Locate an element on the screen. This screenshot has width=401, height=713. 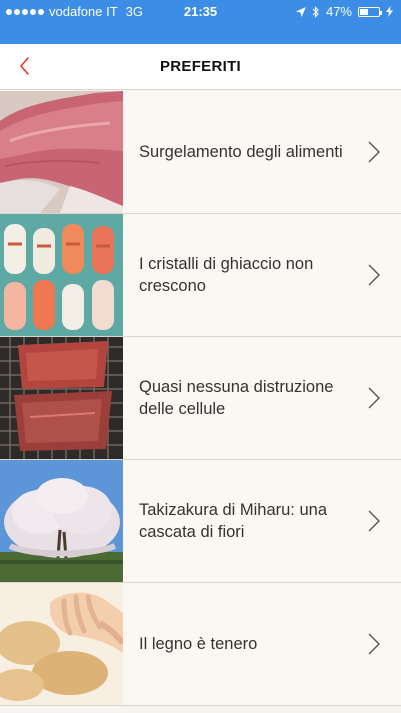
status-right: 47% is located at coordinates (344, 11).